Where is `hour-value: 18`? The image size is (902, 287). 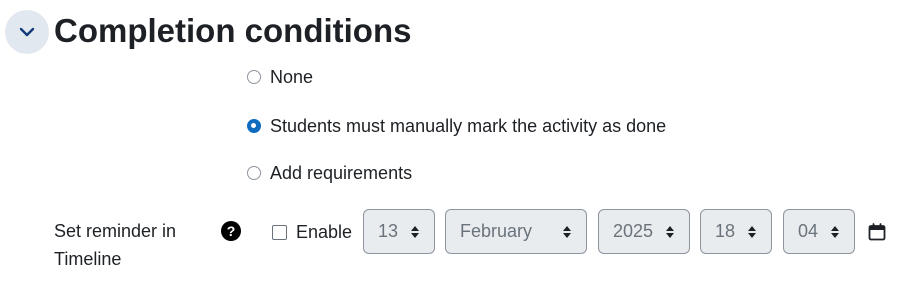 hour-value: 18 is located at coordinates (725, 231).